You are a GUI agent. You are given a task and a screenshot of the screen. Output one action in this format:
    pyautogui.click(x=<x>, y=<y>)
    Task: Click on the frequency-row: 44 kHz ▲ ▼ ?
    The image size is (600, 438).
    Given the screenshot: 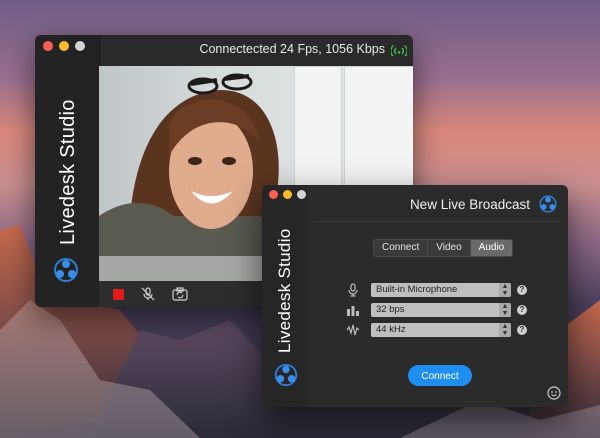 What is the action you would take?
    pyautogui.click(x=436, y=330)
    